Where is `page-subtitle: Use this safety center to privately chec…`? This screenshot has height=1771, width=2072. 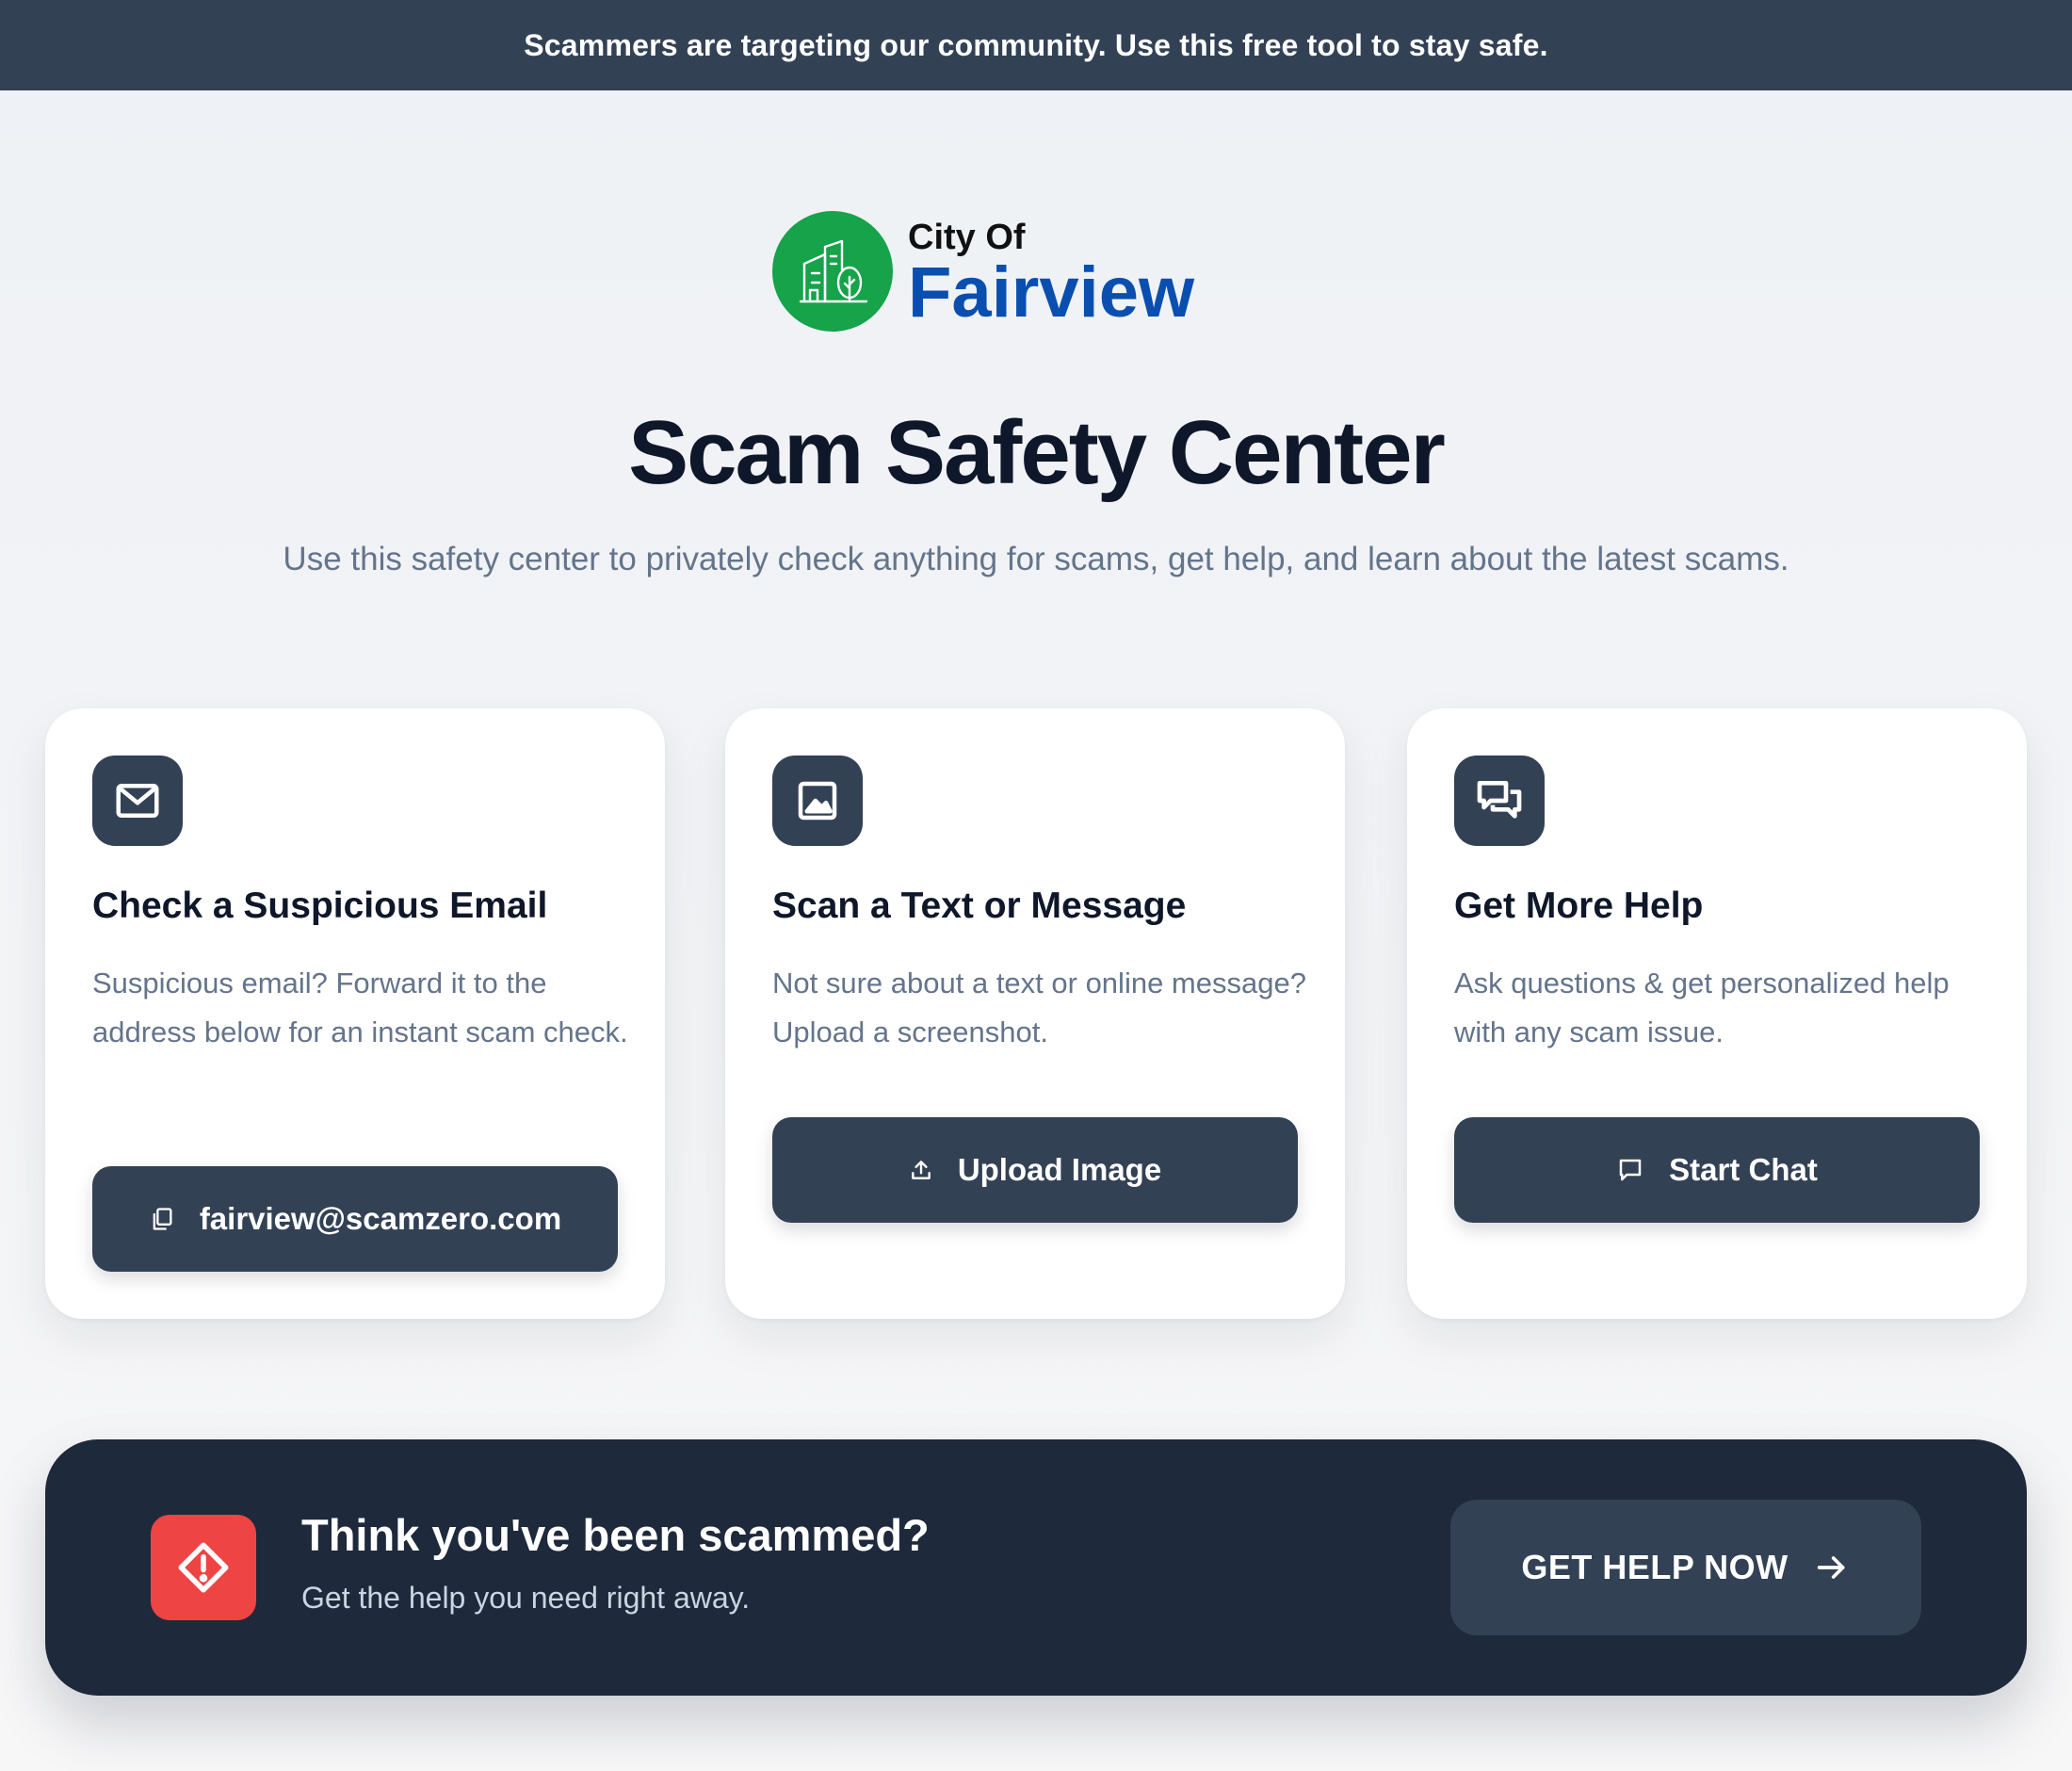 page-subtitle: Use this safety center to privately chec… is located at coordinates (1036, 559).